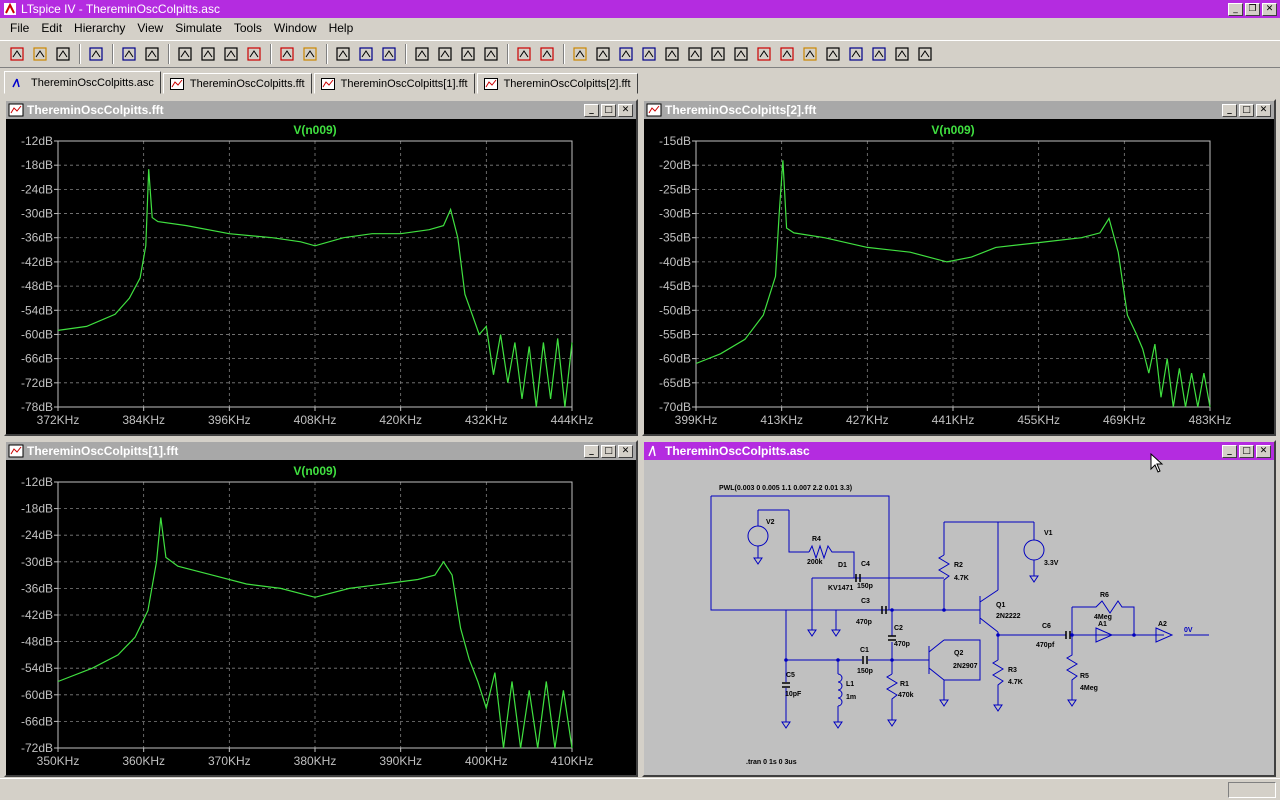 The width and height of the screenshot is (1280, 800). Describe the element at coordinates (626, 54) in the screenshot. I see `label-icon` at that location.